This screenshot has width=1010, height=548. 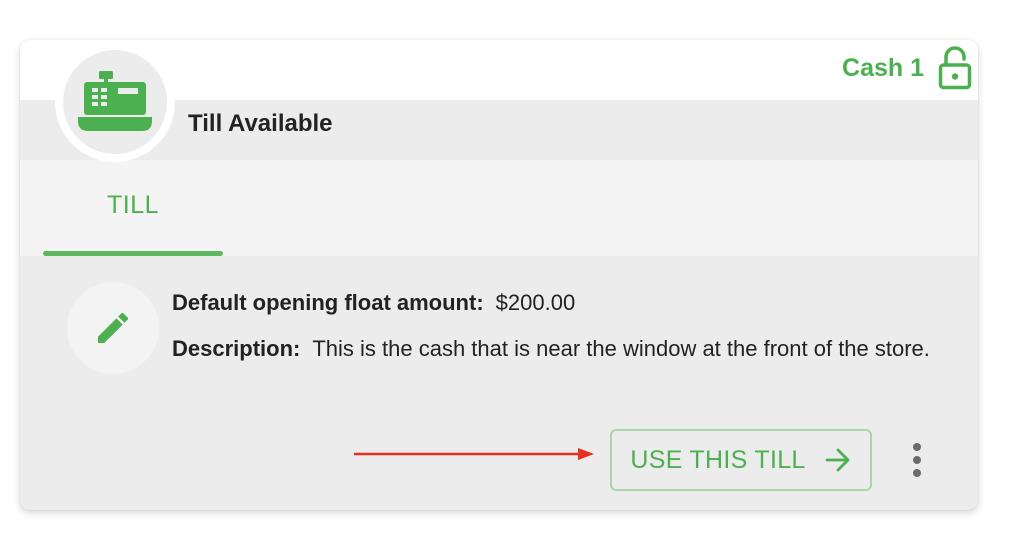 What do you see at coordinates (883, 67) in the screenshot?
I see `till-name: Cash 1` at bounding box center [883, 67].